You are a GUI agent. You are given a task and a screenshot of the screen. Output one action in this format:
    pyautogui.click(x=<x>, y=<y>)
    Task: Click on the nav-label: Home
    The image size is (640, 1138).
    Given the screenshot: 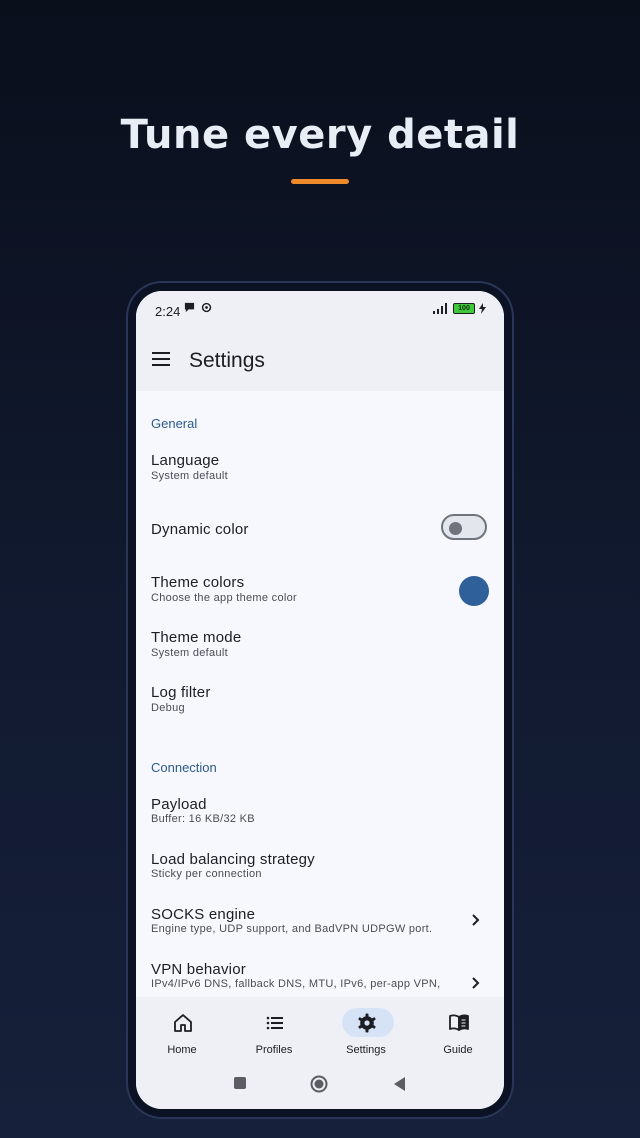 What is the action you would take?
    pyautogui.click(x=182, y=1050)
    